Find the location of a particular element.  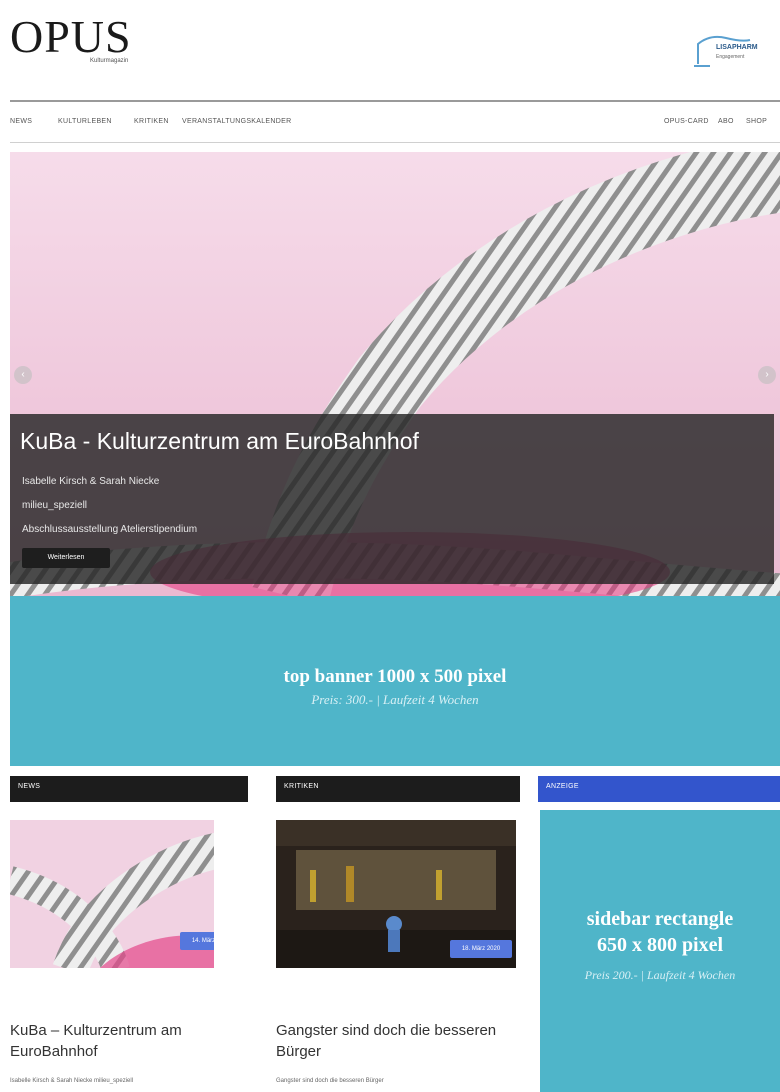

sidebar-ad-title-line2: 650 x 800 pixel is located at coordinates (660, 945).